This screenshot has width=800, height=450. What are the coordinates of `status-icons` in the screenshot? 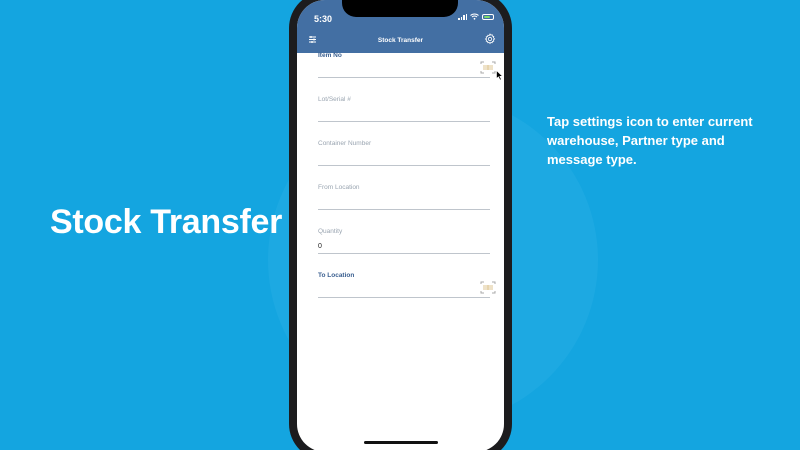 It's located at (476, 16).